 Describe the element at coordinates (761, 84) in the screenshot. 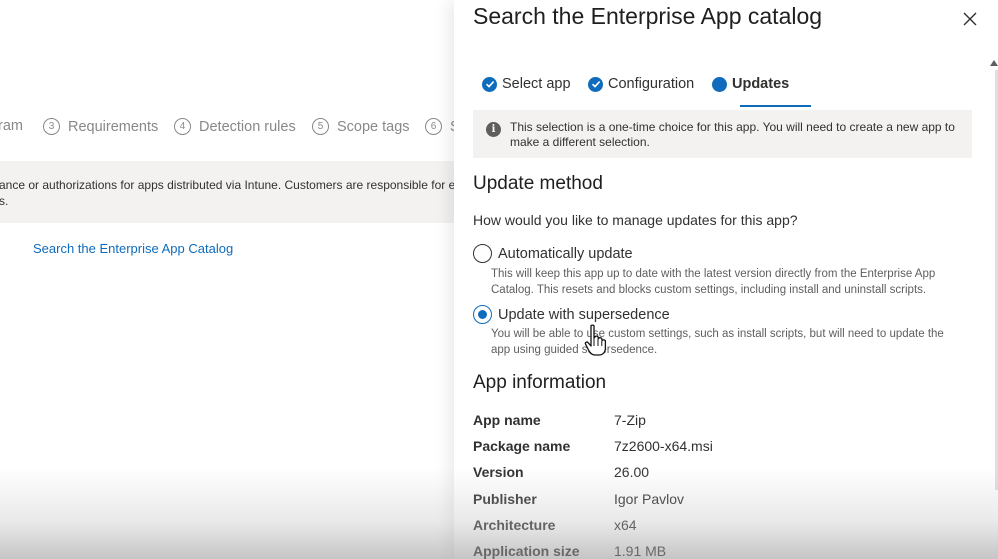

I see `tab-label: Updates` at that location.